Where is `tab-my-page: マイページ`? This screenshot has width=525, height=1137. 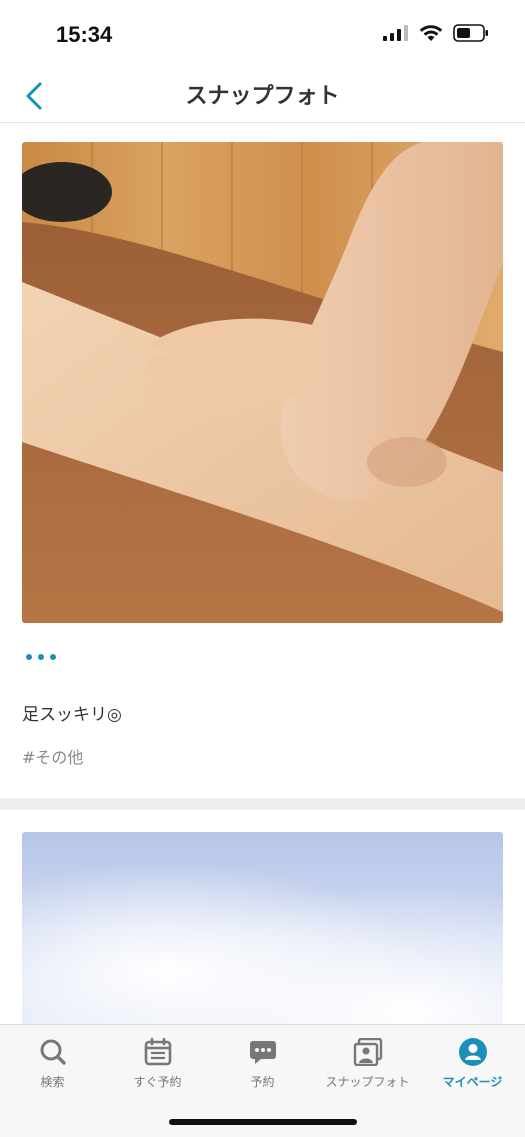 tab-my-page: マイページ is located at coordinates (472, 1063).